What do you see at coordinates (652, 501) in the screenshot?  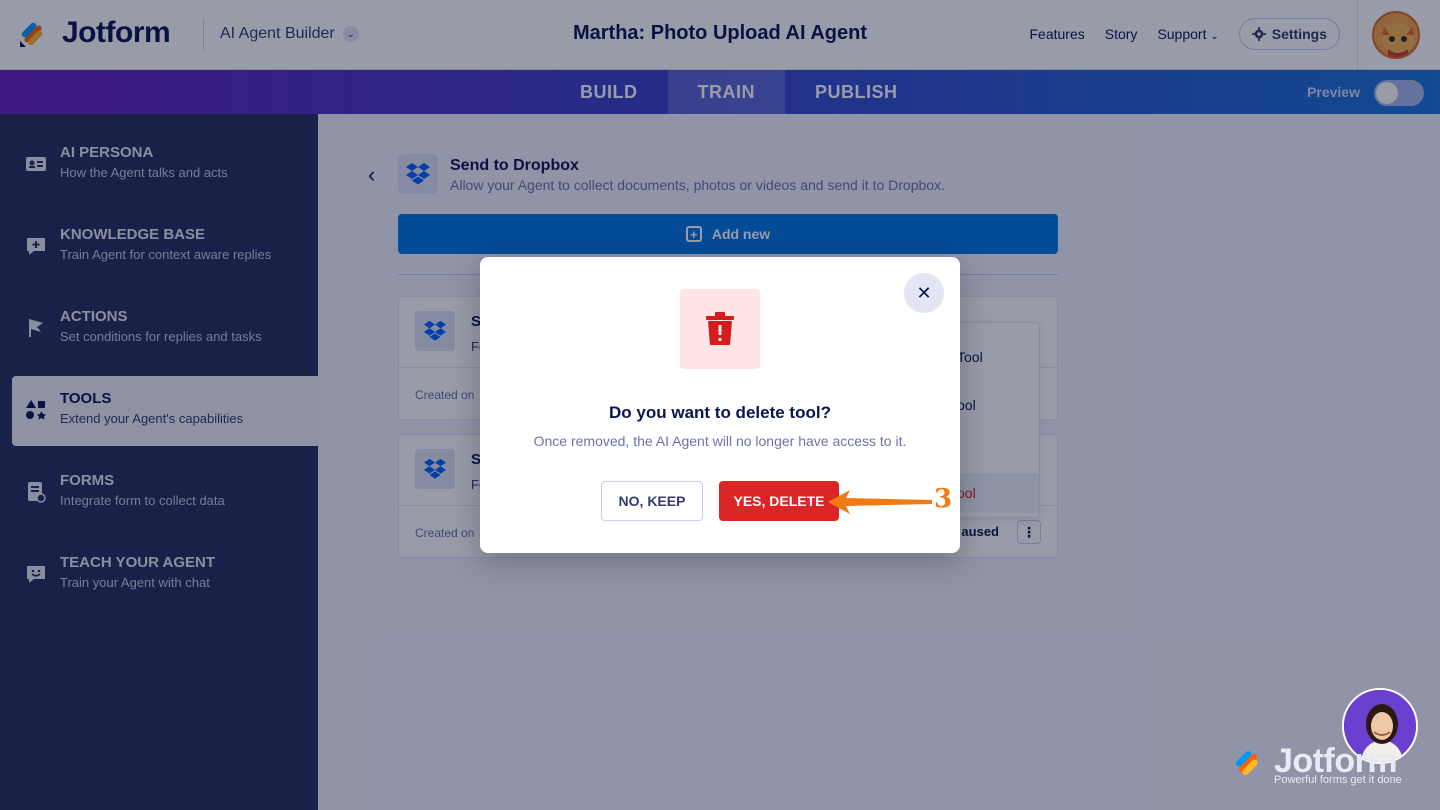 I see `no-keep-button: NO, KEEP` at bounding box center [652, 501].